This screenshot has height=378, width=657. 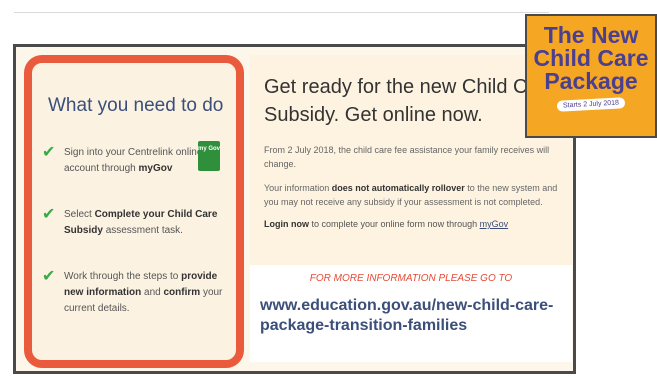 What do you see at coordinates (182, 292) in the screenshot?
I see `step-3-bold-2: confirm` at bounding box center [182, 292].